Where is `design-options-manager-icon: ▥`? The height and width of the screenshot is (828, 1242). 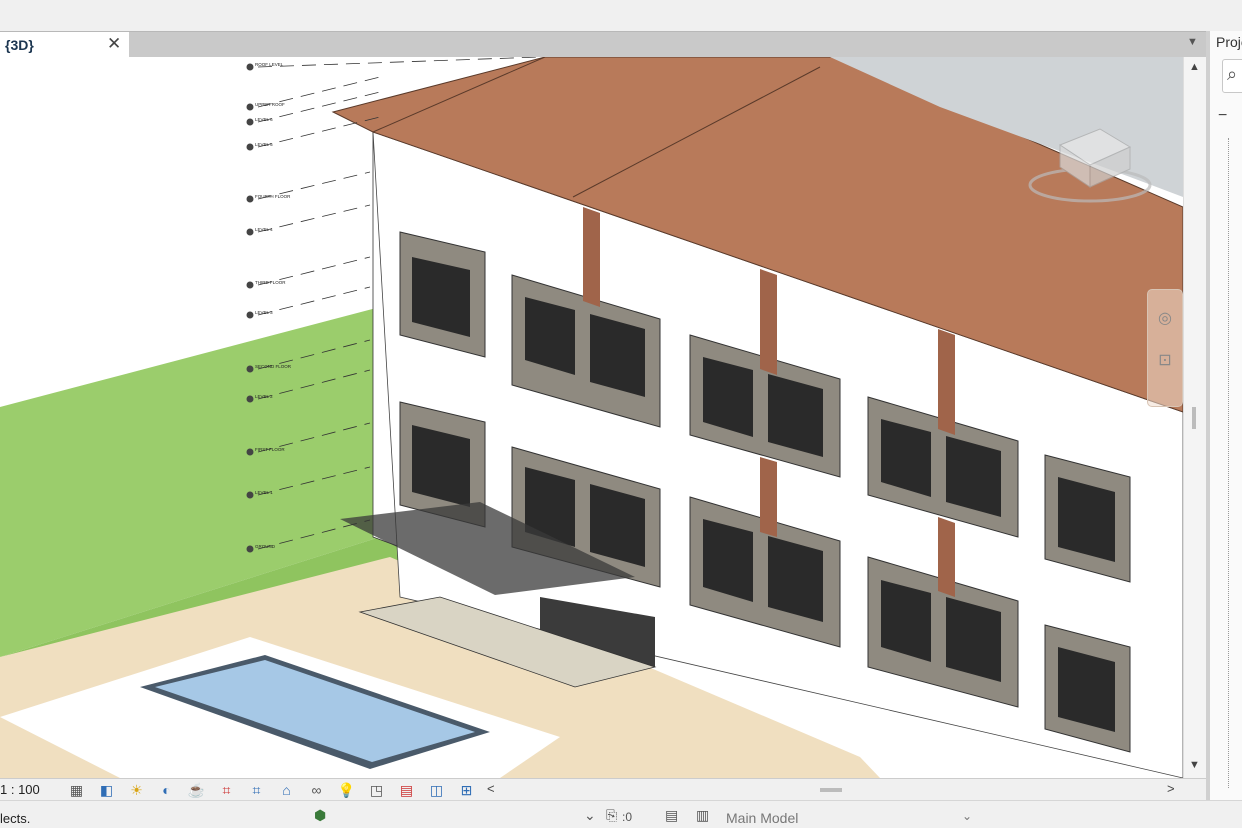
design-options-manager-icon: ▥ is located at coordinates (702, 815).